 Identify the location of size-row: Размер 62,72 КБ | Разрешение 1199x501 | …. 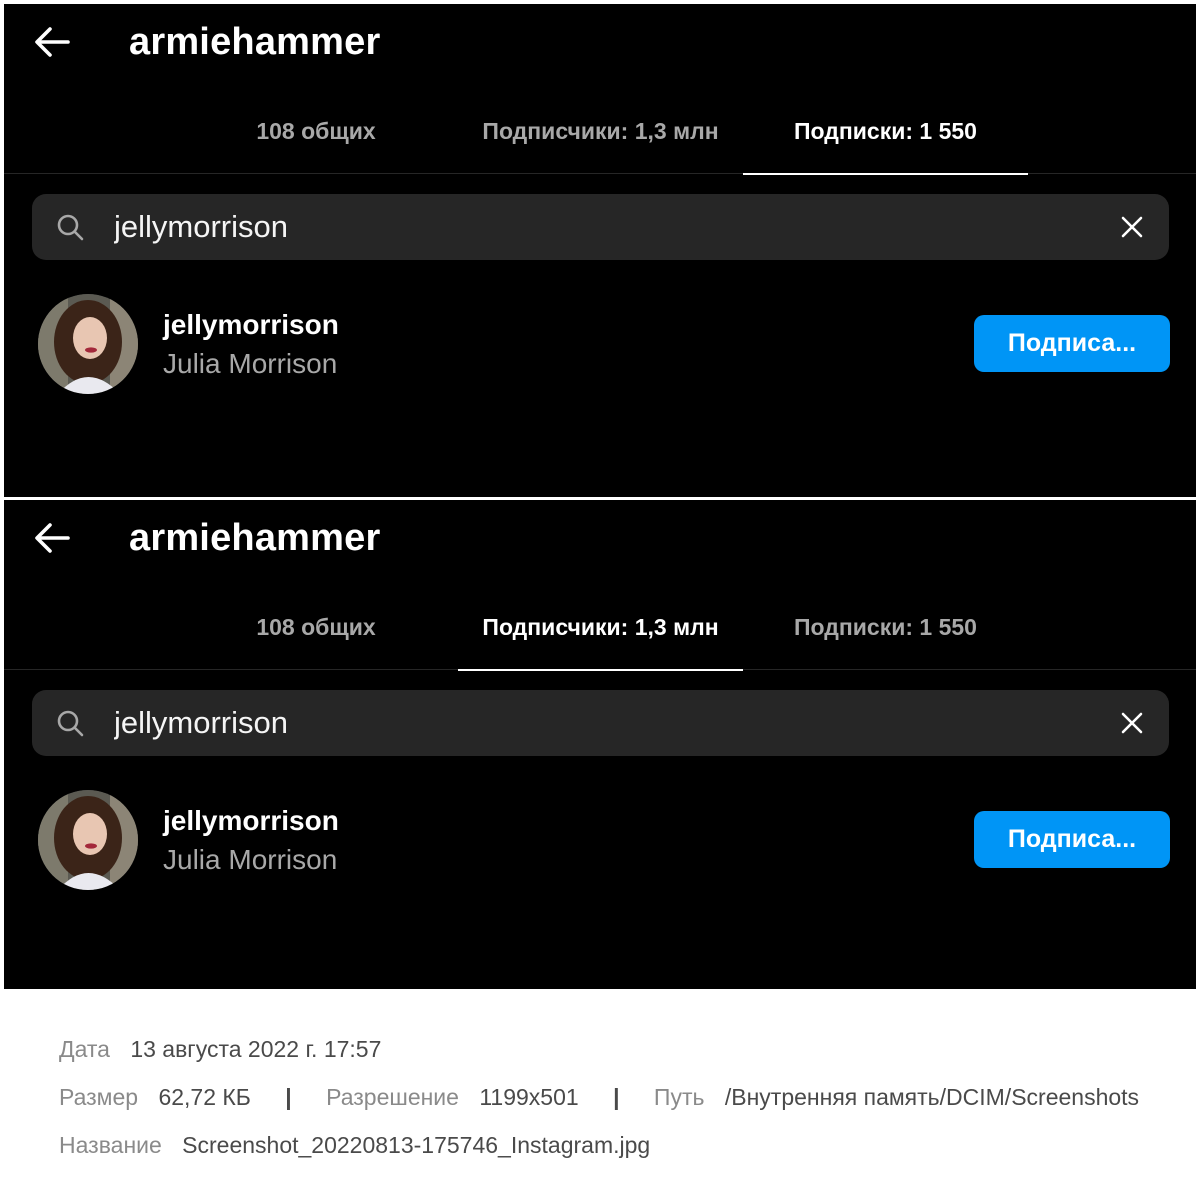
(599, 1097).